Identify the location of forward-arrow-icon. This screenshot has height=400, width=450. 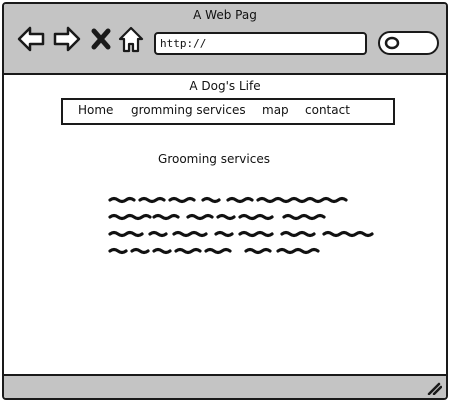
(67, 39).